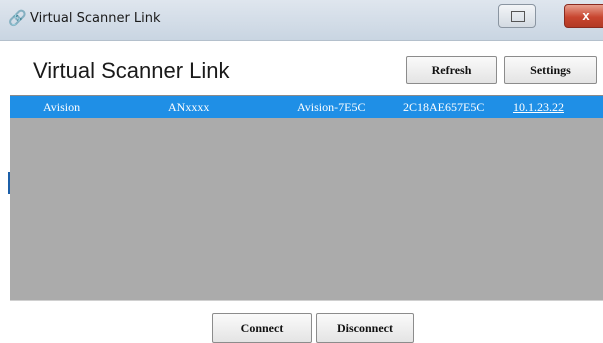 The height and width of the screenshot is (343, 603). Describe the element at coordinates (301, 20) in the screenshot. I see `title-bar: 🔗 Virtual Scanner Link x` at that location.